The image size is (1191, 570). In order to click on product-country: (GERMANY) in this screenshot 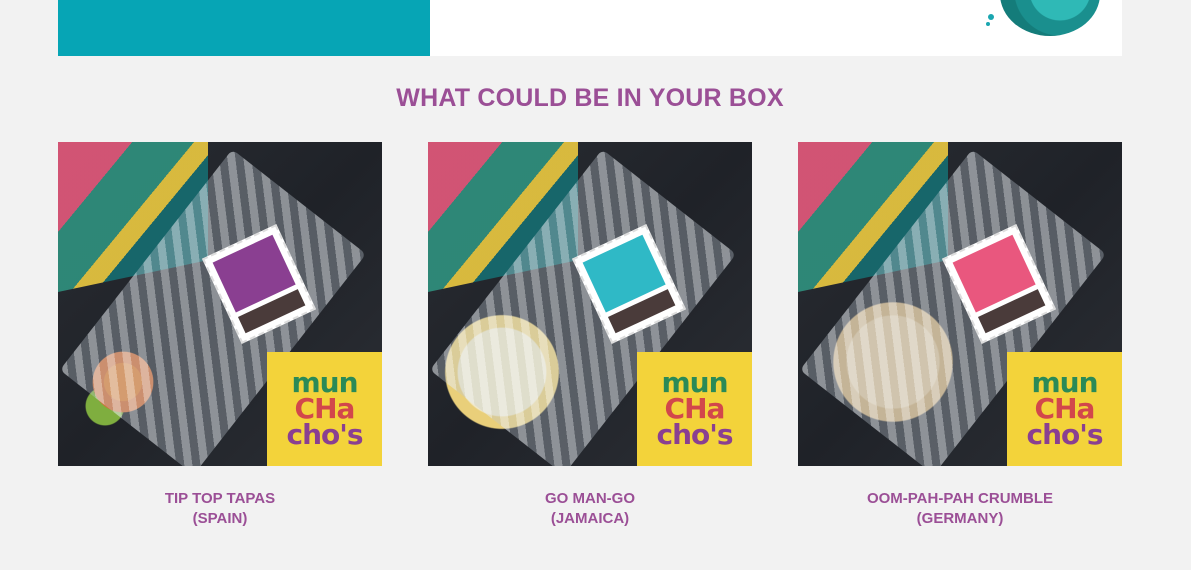, I will do `click(960, 518)`.